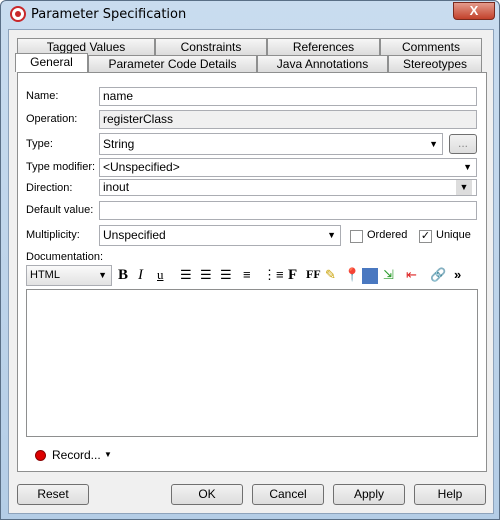 The height and width of the screenshot is (520, 500). I want to click on insert-row-icon: ⇲, so click(388, 275).